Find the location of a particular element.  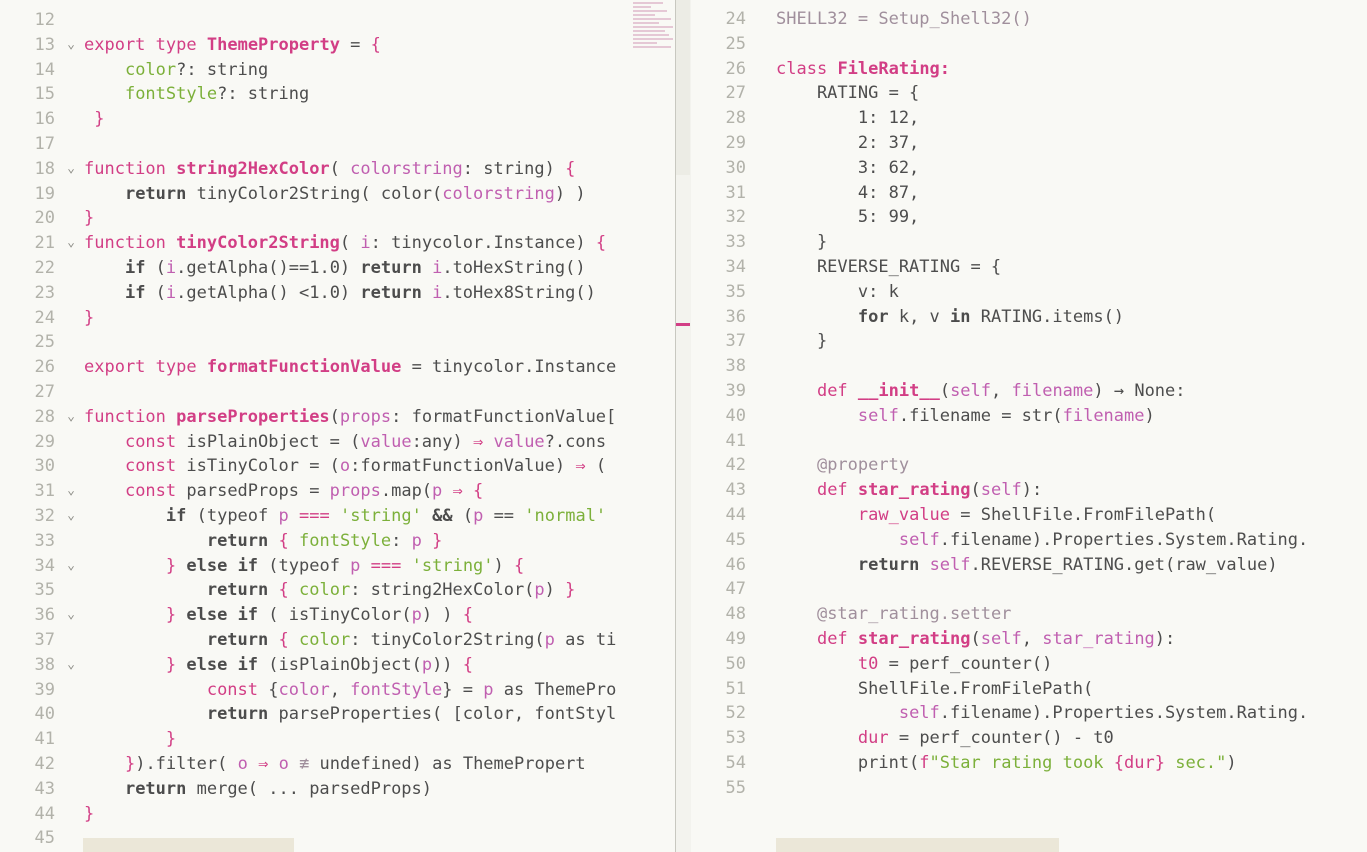

line-number: 45 is located at coordinates (44, 838).